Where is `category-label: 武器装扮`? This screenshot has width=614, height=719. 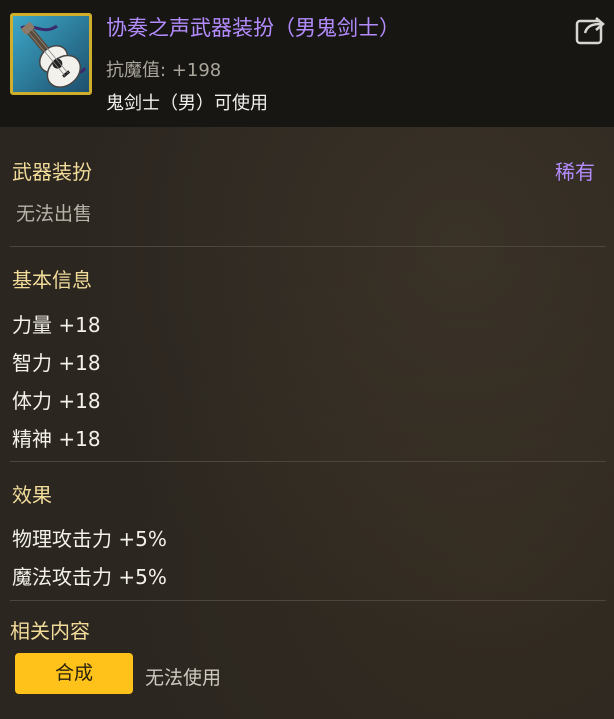
category-label: 武器装扮 is located at coordinates (52, 172).